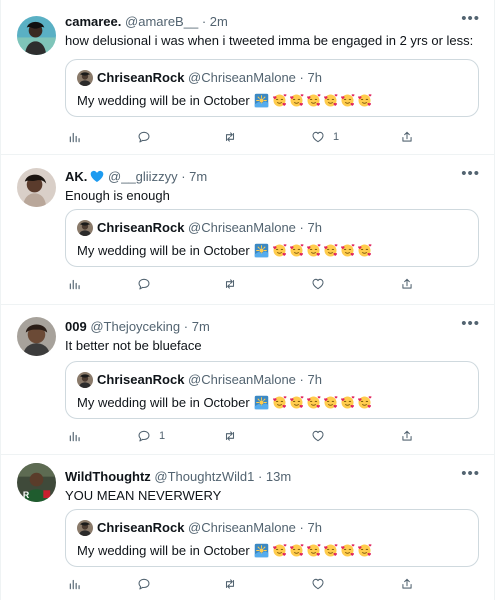 The width and height of the screenshot is (495, 600). I want to click on timestamp: 2m, so click(219, 21).